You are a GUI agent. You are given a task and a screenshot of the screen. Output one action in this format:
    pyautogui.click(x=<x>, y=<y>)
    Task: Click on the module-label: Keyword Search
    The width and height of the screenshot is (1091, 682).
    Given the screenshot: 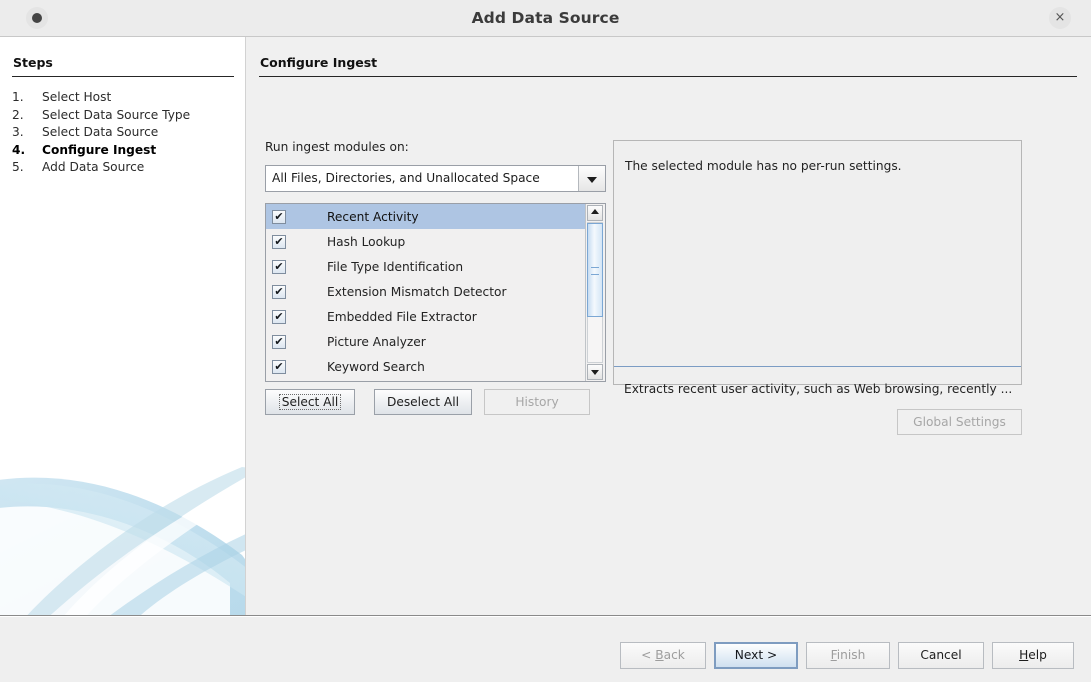 What is the action you would take?
    pyautogui.click(x=376, y=366)
    